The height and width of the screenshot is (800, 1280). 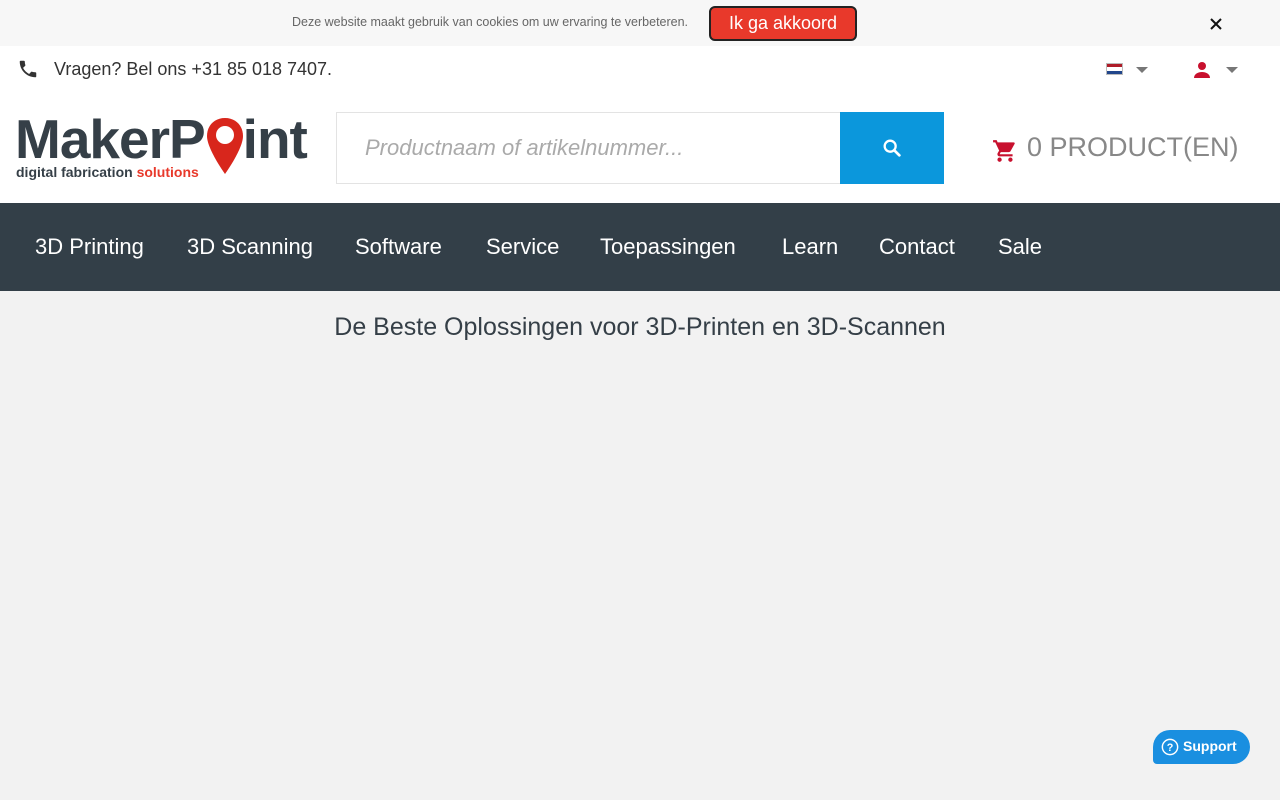 I want to click on support-button: ? Support, so click(x=1201, y=747).